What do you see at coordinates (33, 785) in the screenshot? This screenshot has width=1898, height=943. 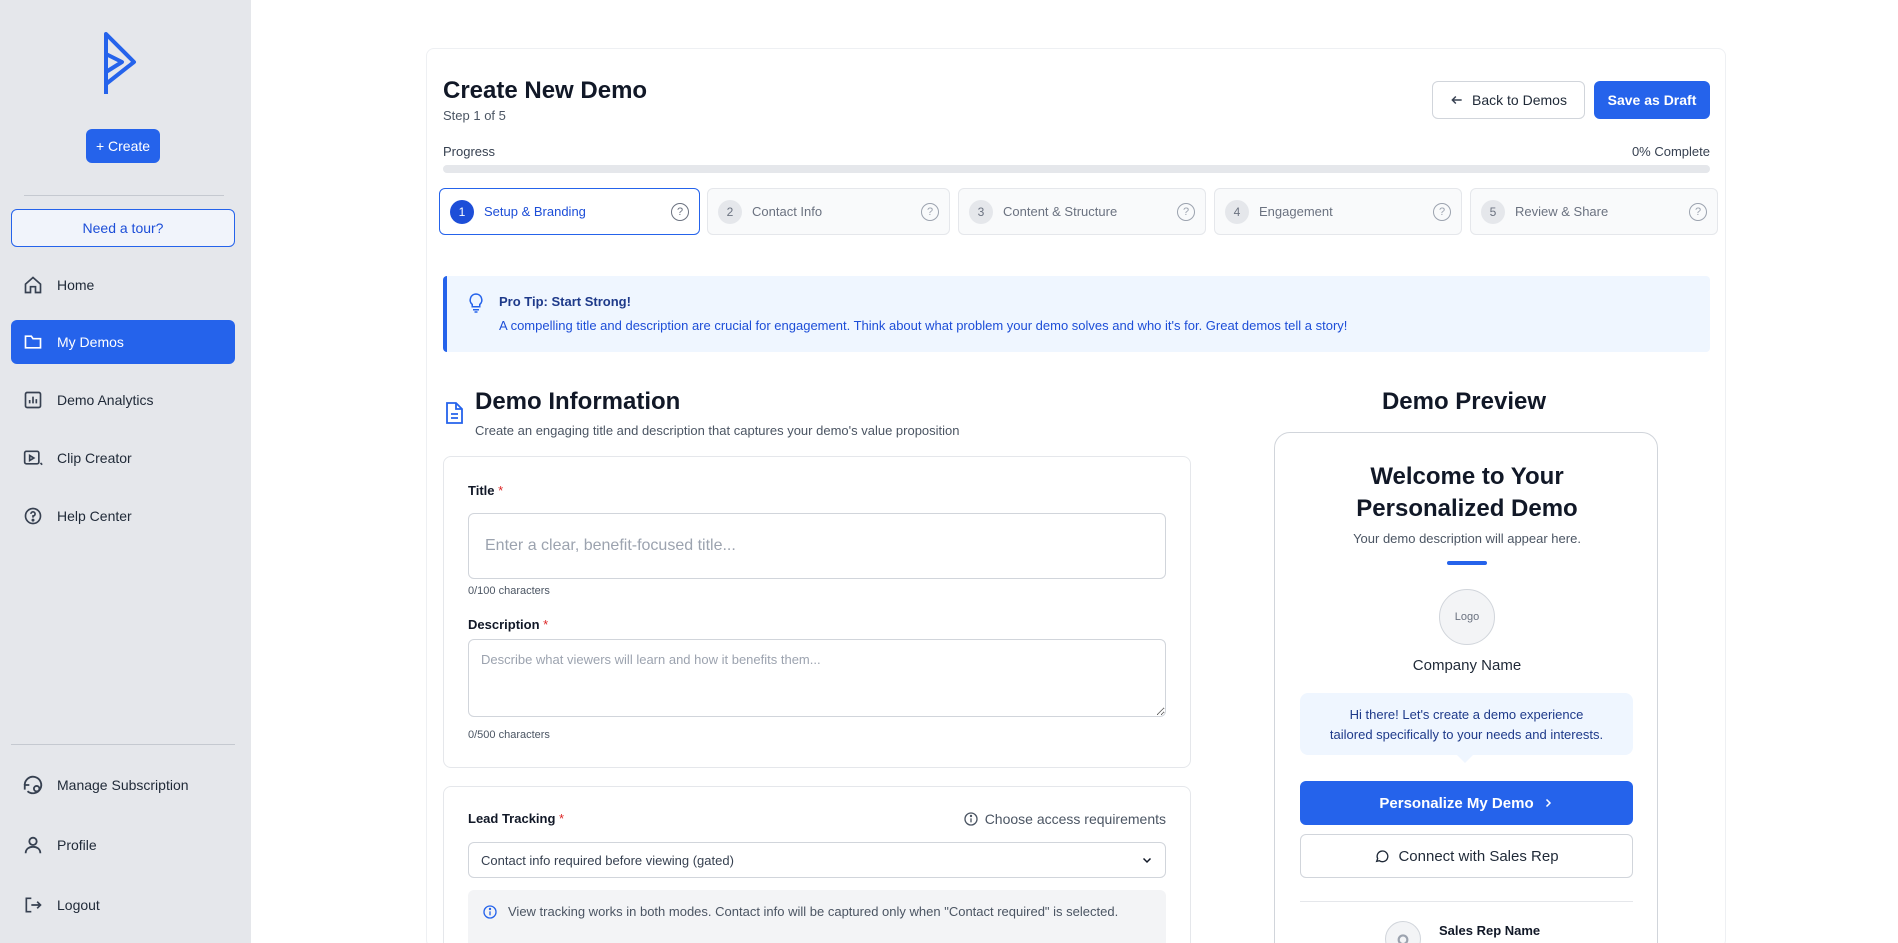 I see `subscription-icon` at bounding box center [33, 785].